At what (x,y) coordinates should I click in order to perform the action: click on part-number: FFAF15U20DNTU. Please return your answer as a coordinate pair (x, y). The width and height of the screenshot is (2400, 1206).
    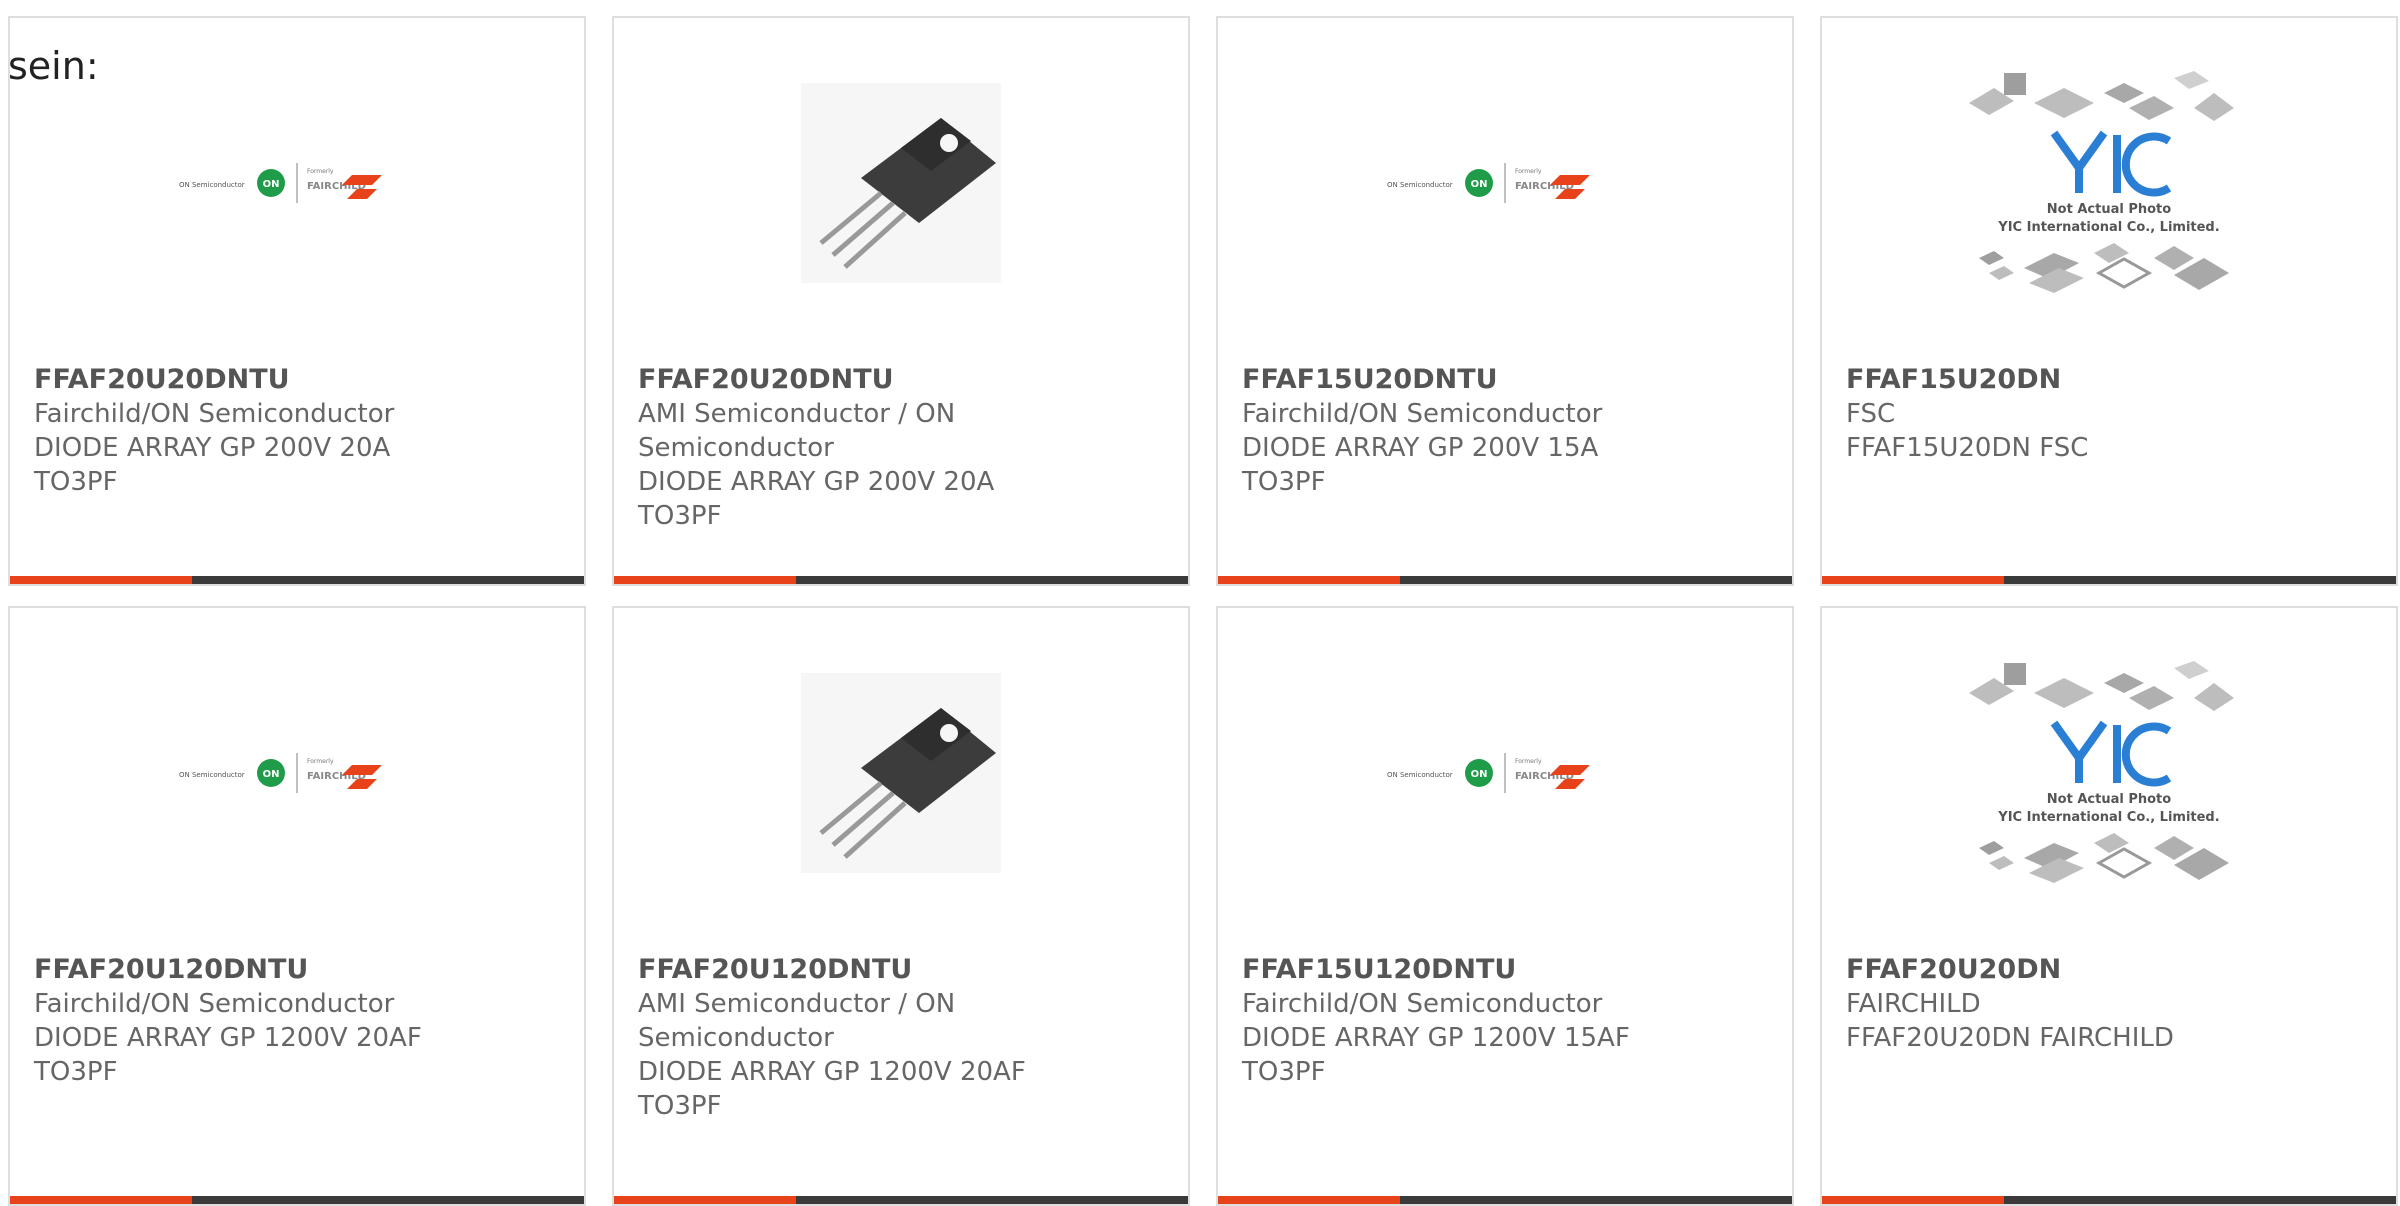
    Looking at the image, I should click on (1507, 380).